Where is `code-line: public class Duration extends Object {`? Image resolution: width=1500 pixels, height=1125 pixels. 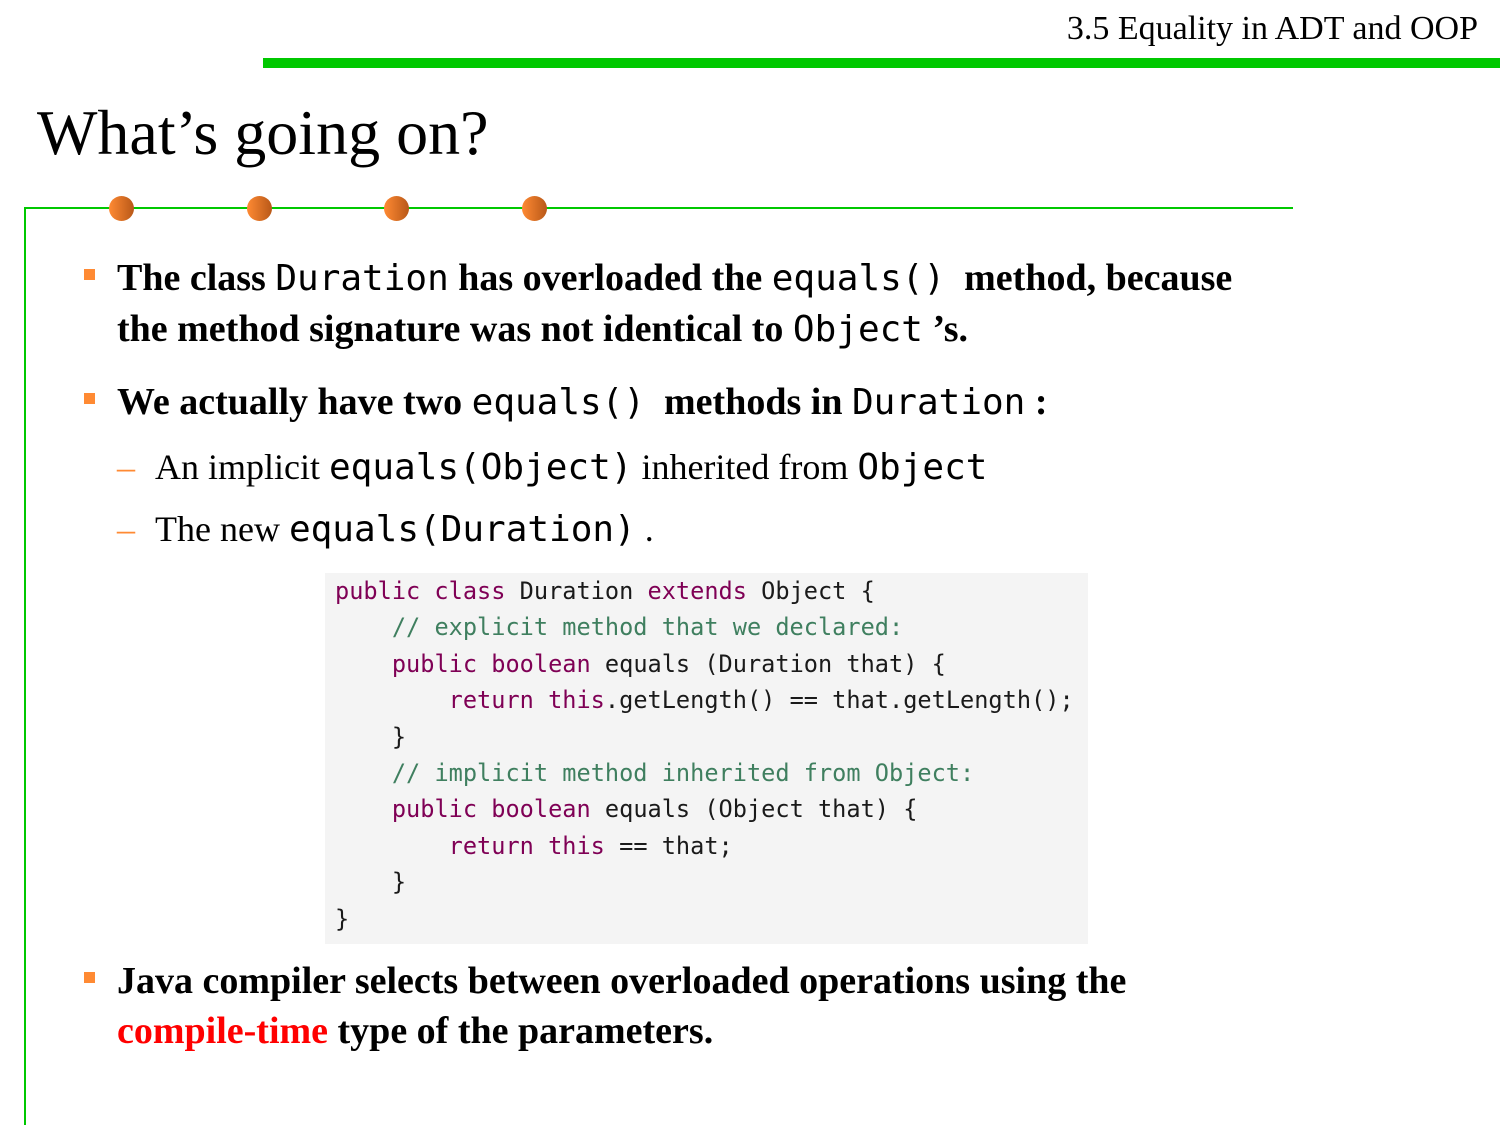 code-line: public class Duration extends Object { is located at coordinates (711, 591).